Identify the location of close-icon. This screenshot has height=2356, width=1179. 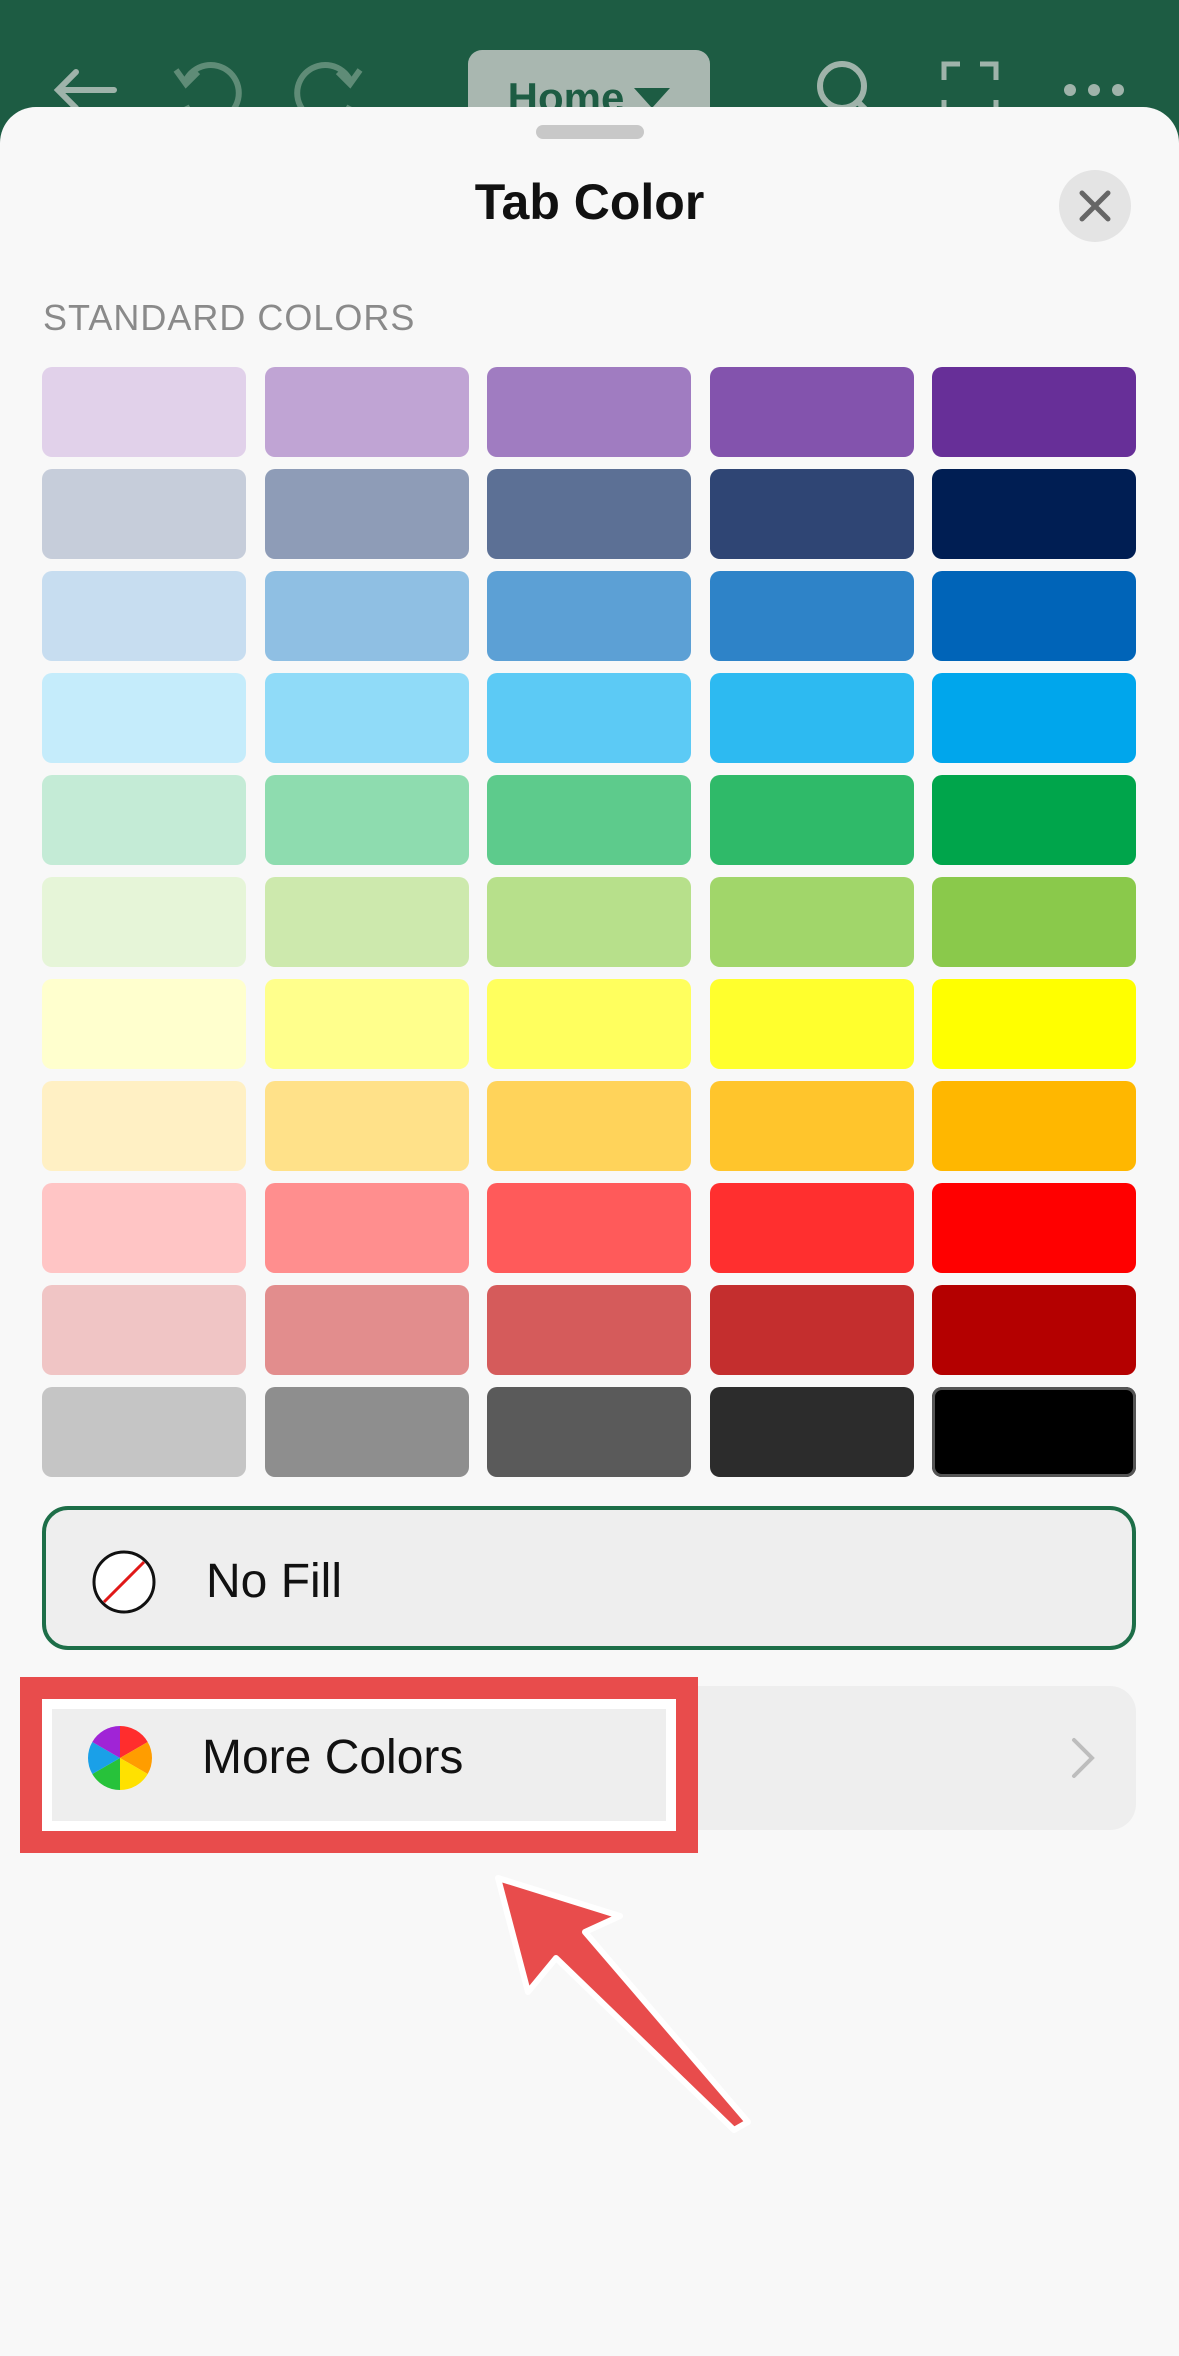
(1095, 206).